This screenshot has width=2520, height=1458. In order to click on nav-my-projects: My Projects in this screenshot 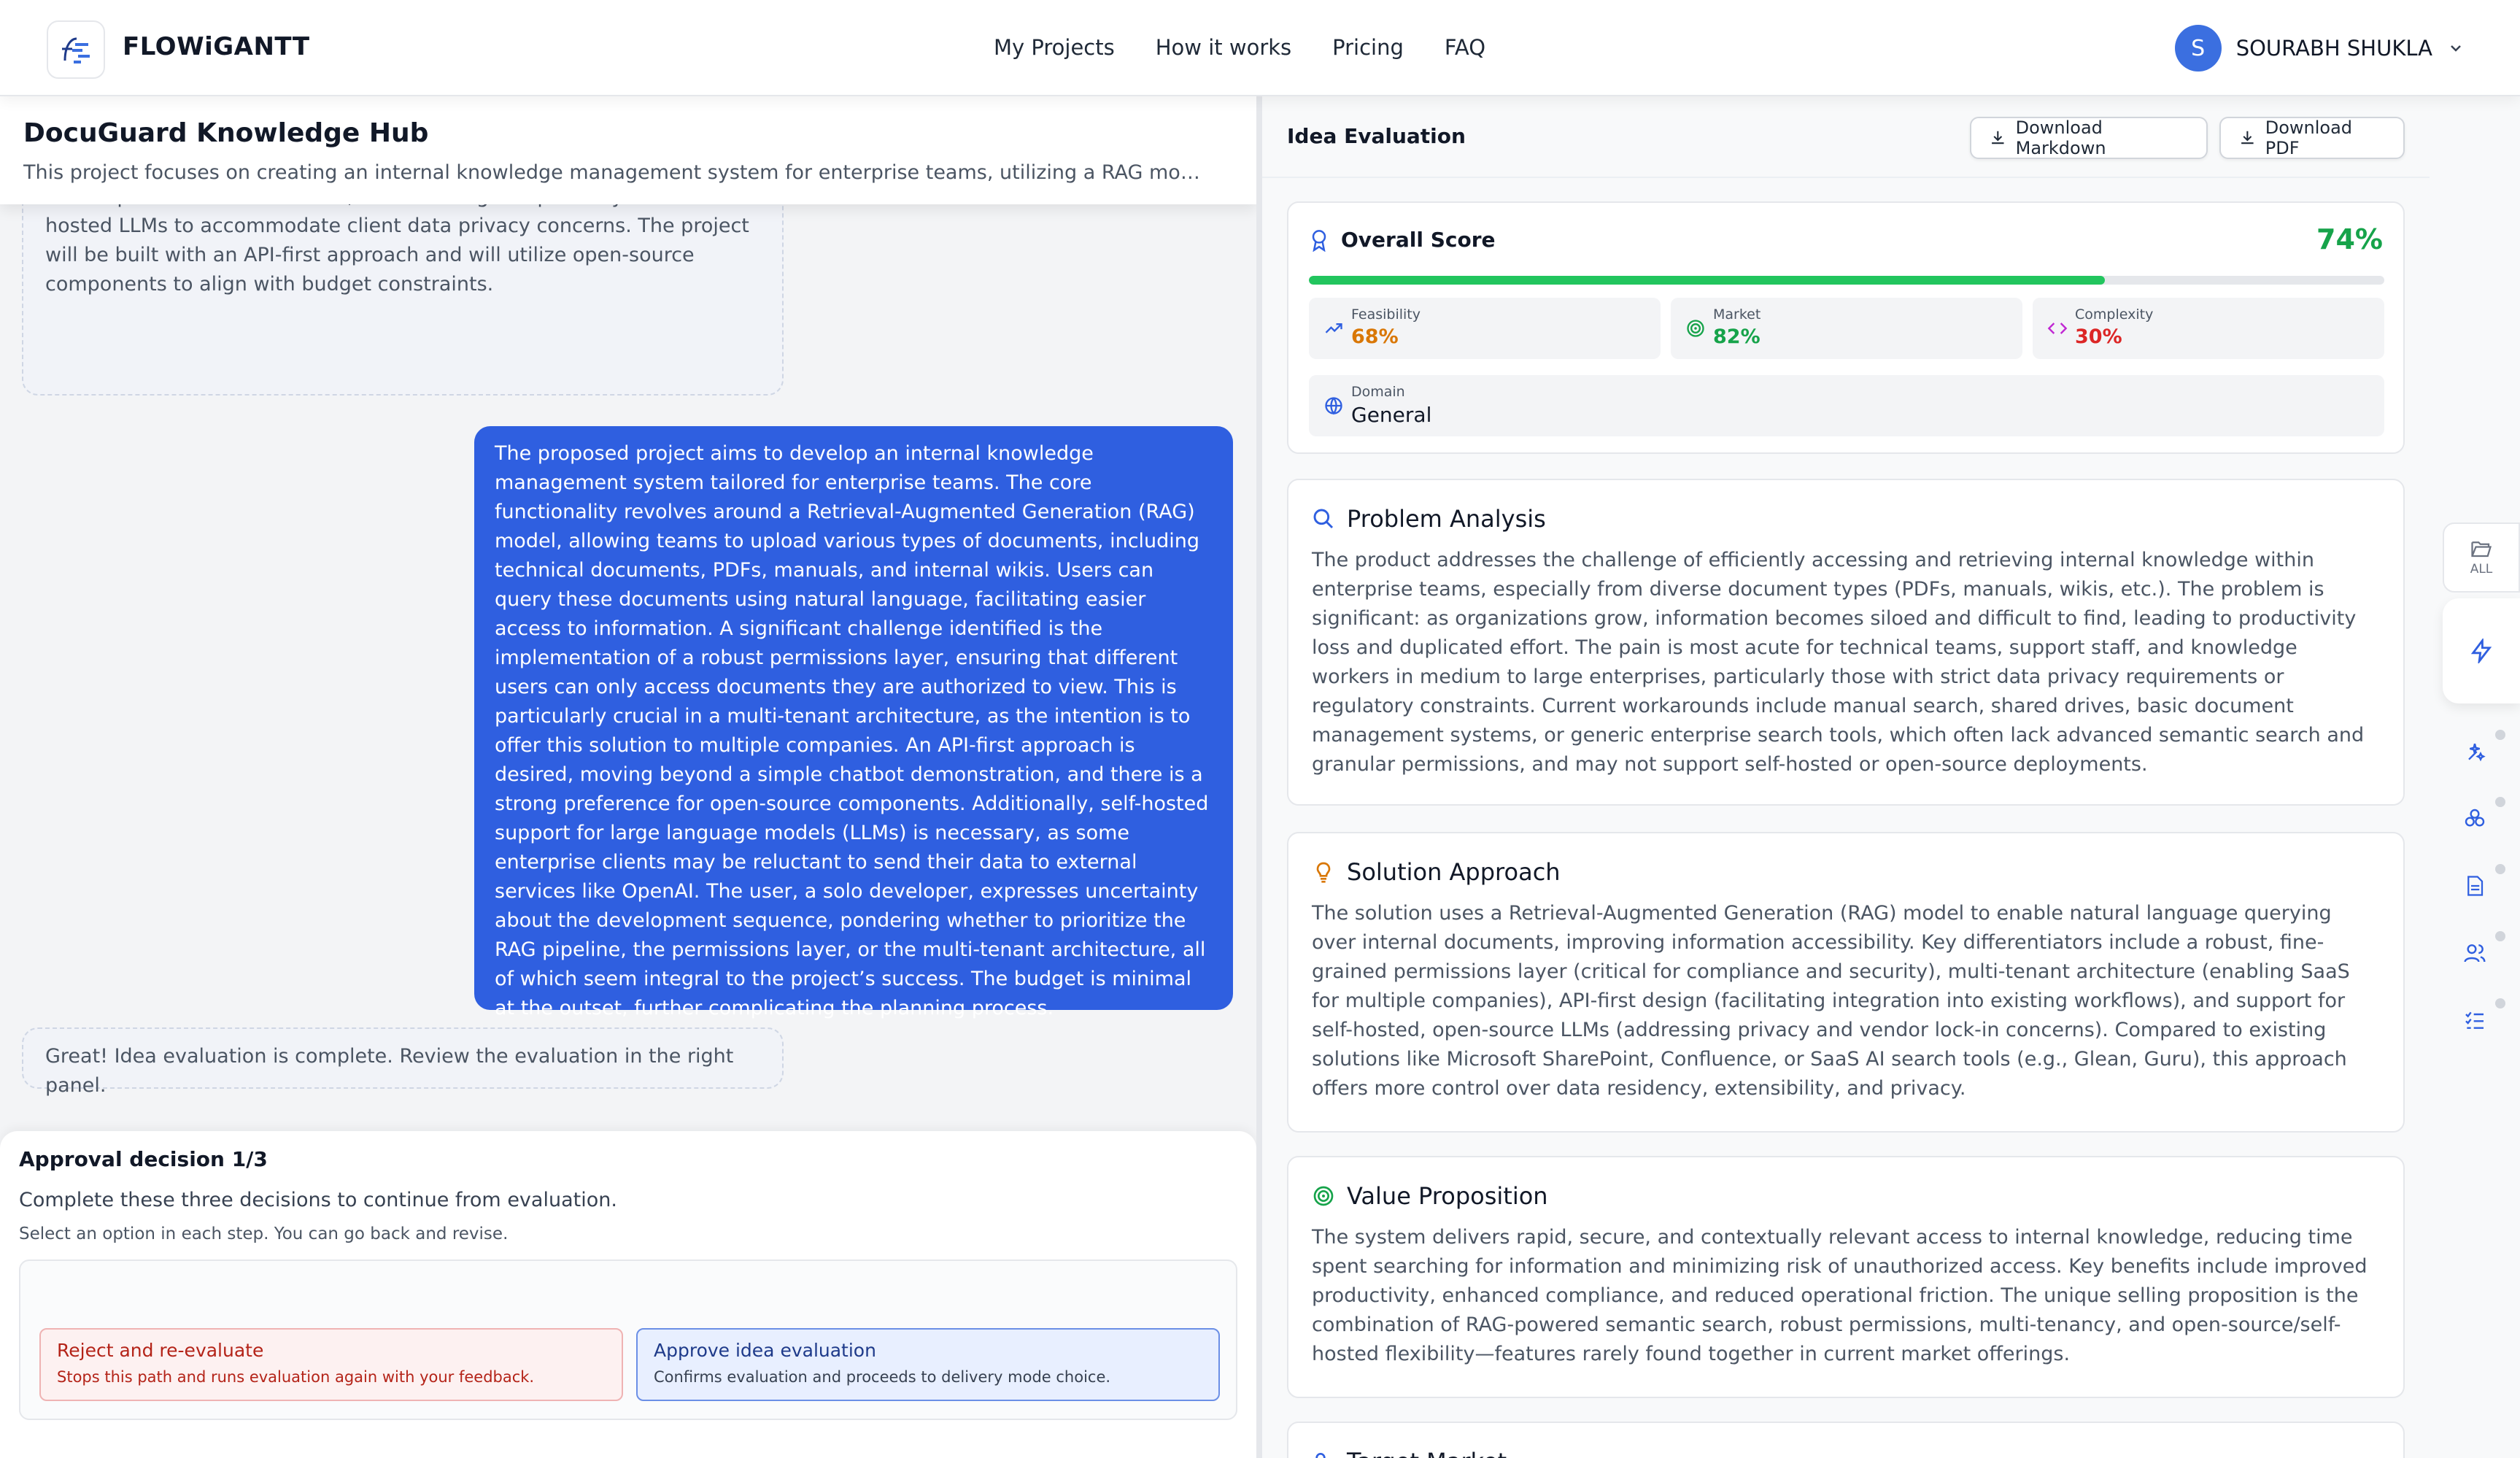, I will do `click(1054, 47)`.